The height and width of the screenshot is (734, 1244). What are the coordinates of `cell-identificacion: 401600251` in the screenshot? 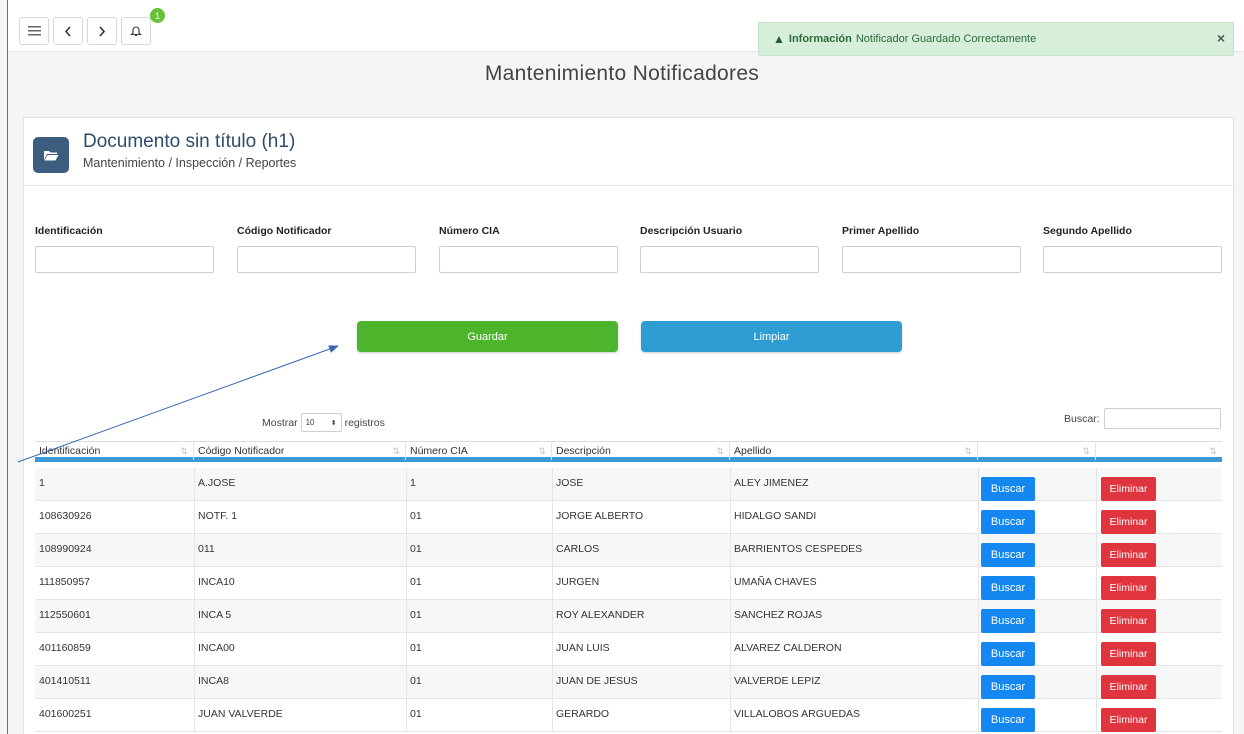 It's located at (65, 714).